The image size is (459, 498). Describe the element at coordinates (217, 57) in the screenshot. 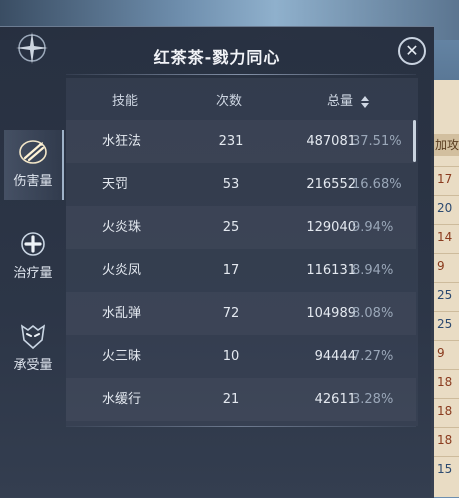

I see `panel-title: 红茶茶-戮力同心` at that location.